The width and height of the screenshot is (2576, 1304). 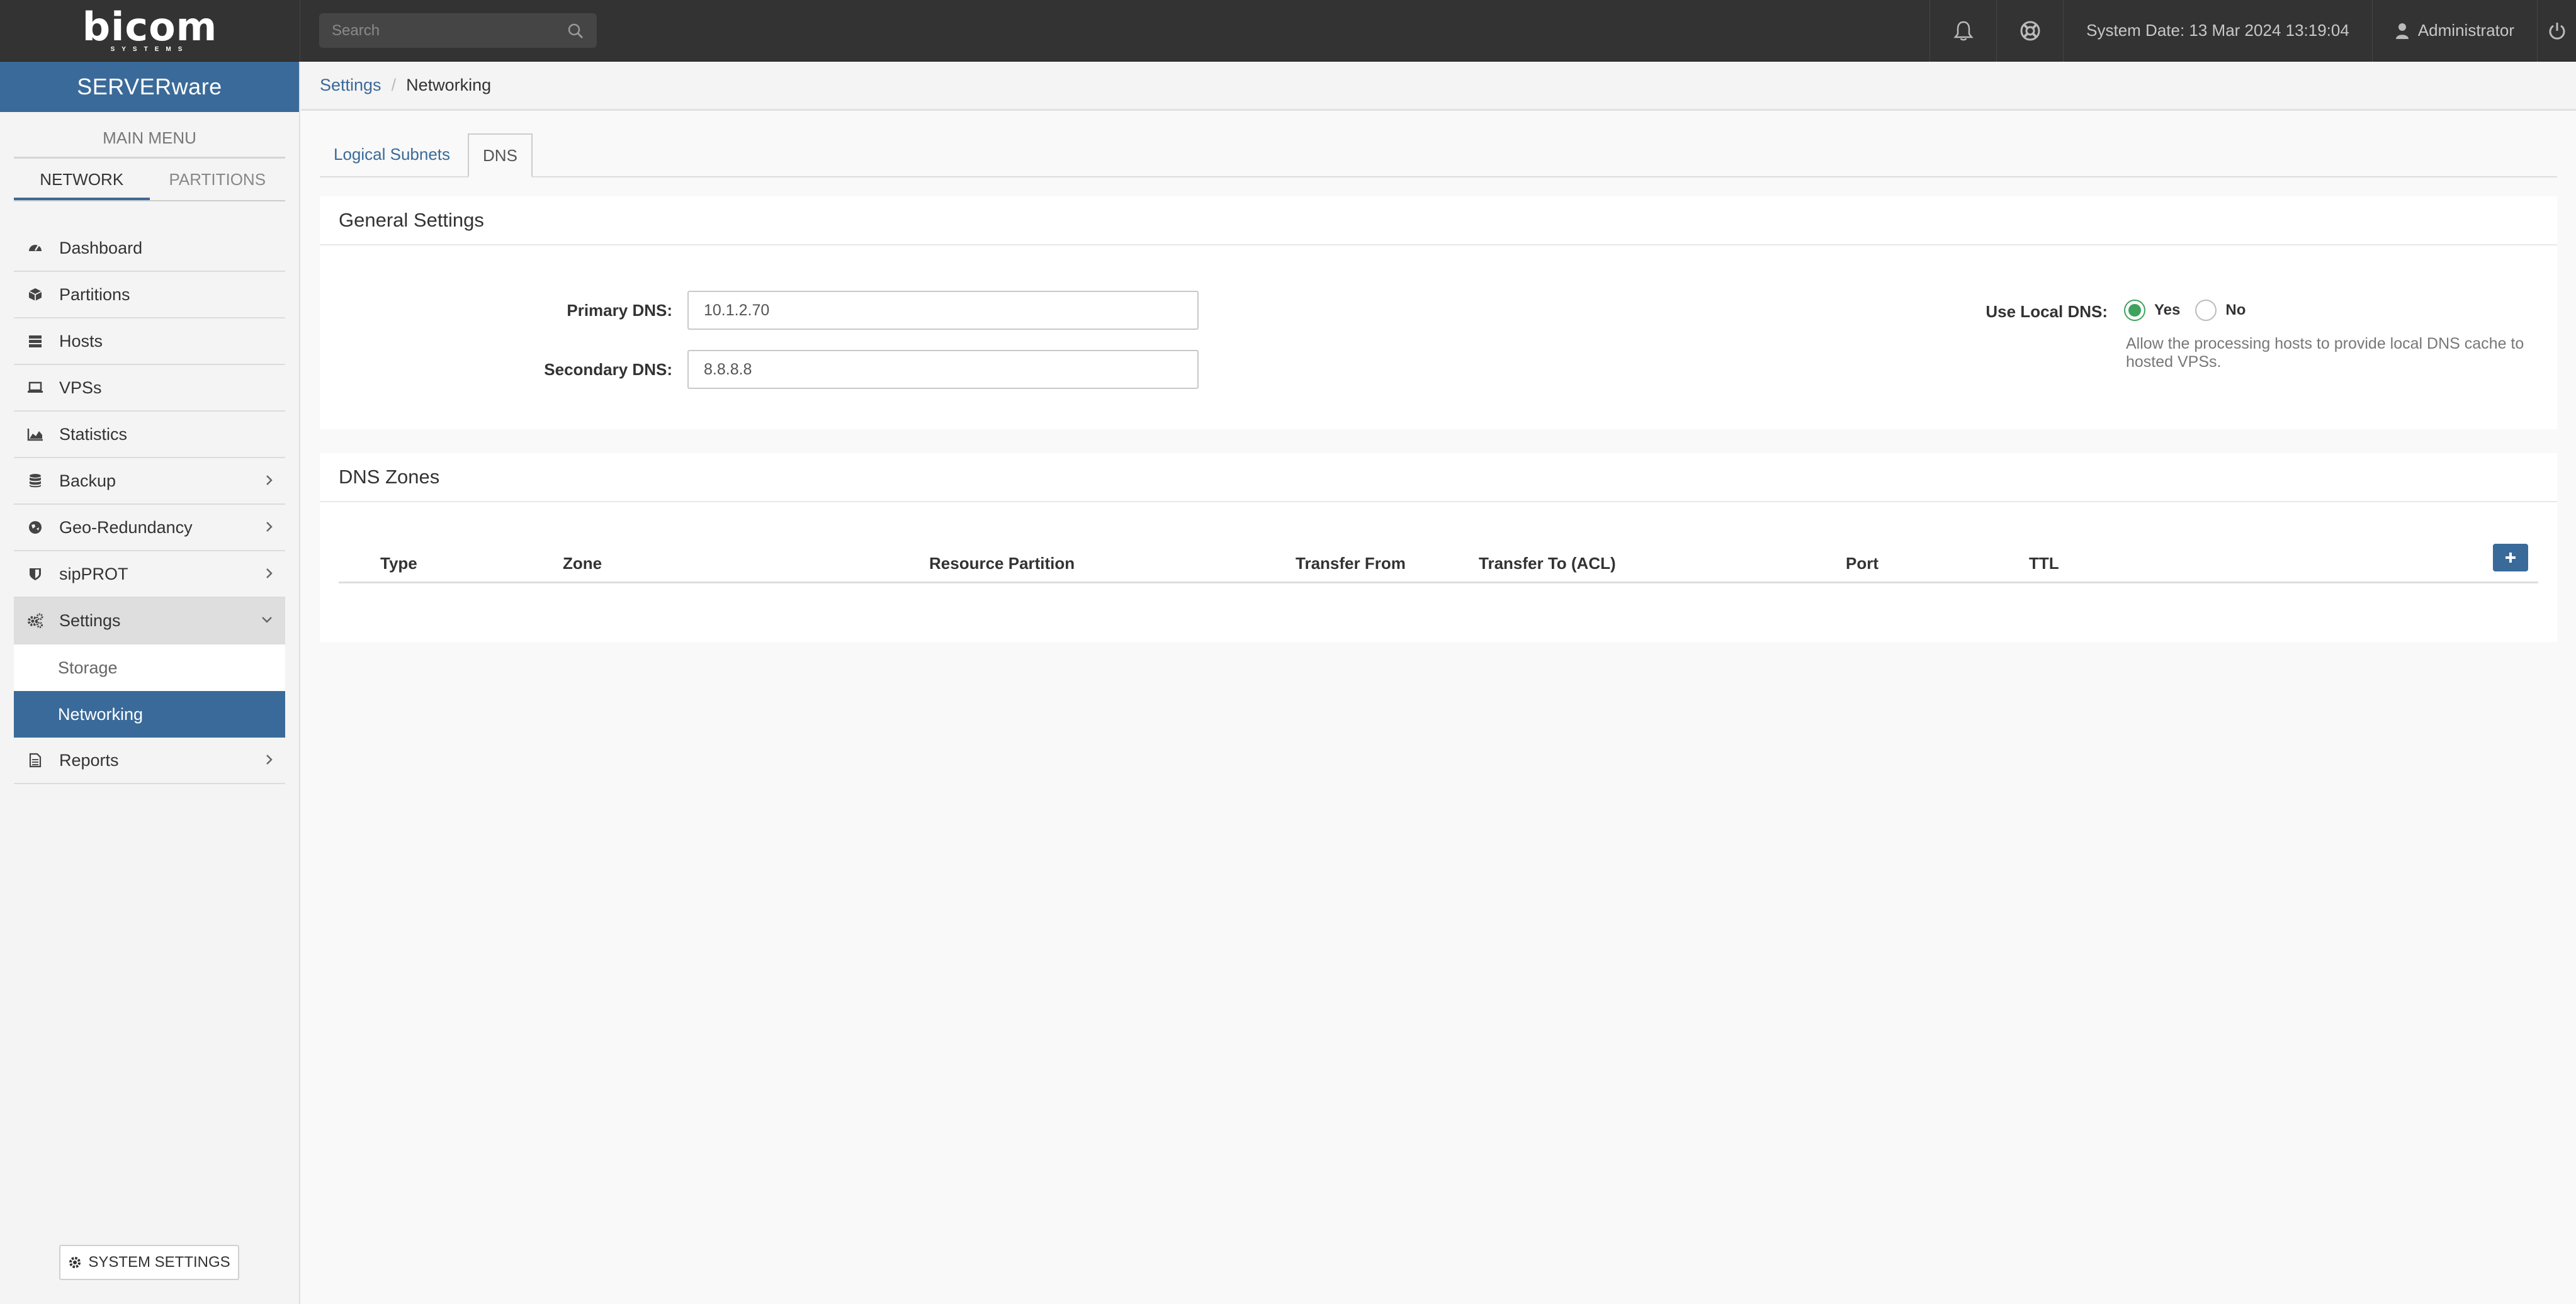 What do you see at coordinates (149, 574) in the screenshot?
I see `sidebar-item-sipprot: sipPROT` at bounding box center [149, 574].